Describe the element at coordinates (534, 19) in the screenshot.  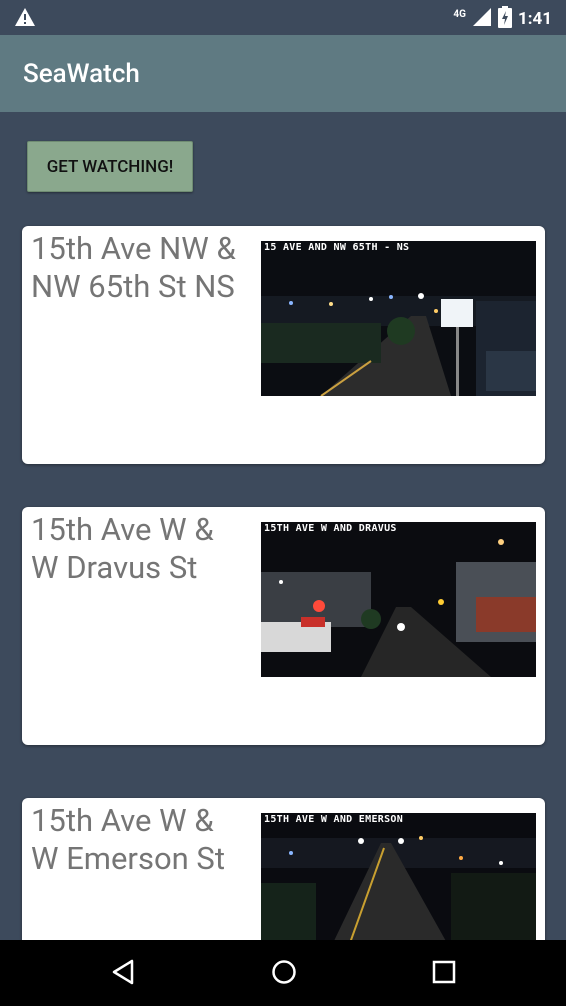
I see `clock: 1:41` at that location.